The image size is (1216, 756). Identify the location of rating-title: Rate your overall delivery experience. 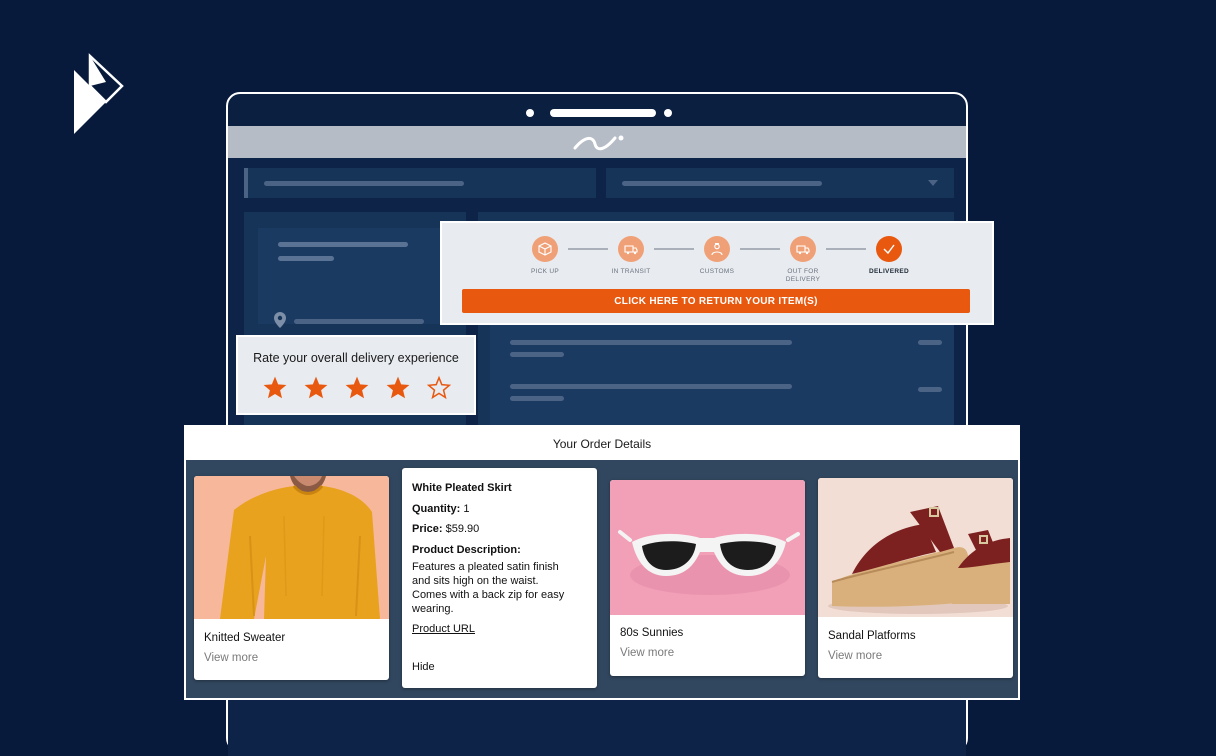
(356, 358).